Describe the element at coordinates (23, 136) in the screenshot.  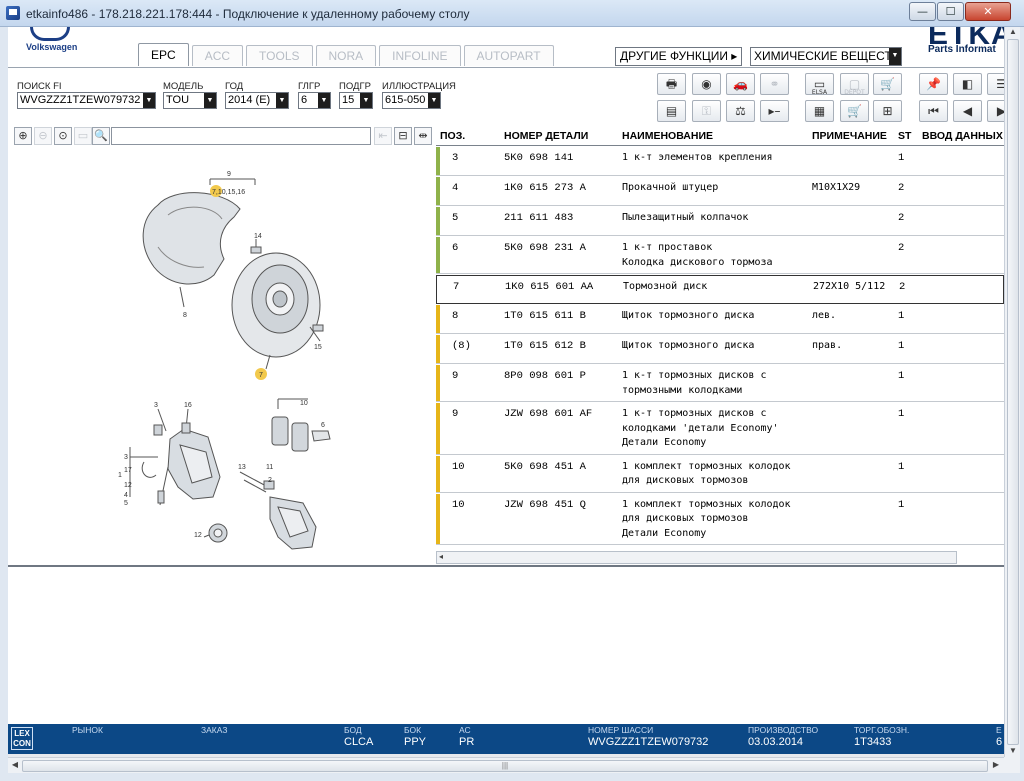
I see `zoom-in-icon: ⊕` at that location.